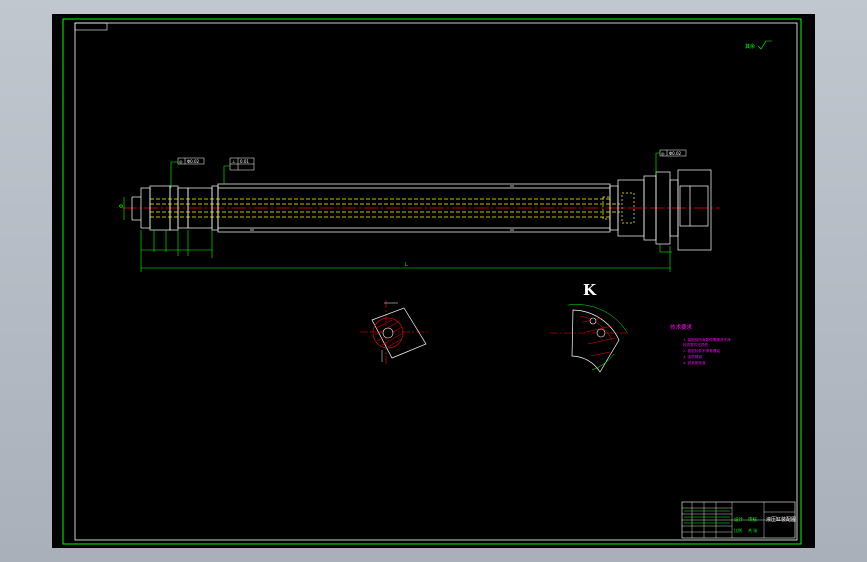 The height and width of the screenshot is (562, 867). I want to click on k-view-label: K, so click(590, 290).